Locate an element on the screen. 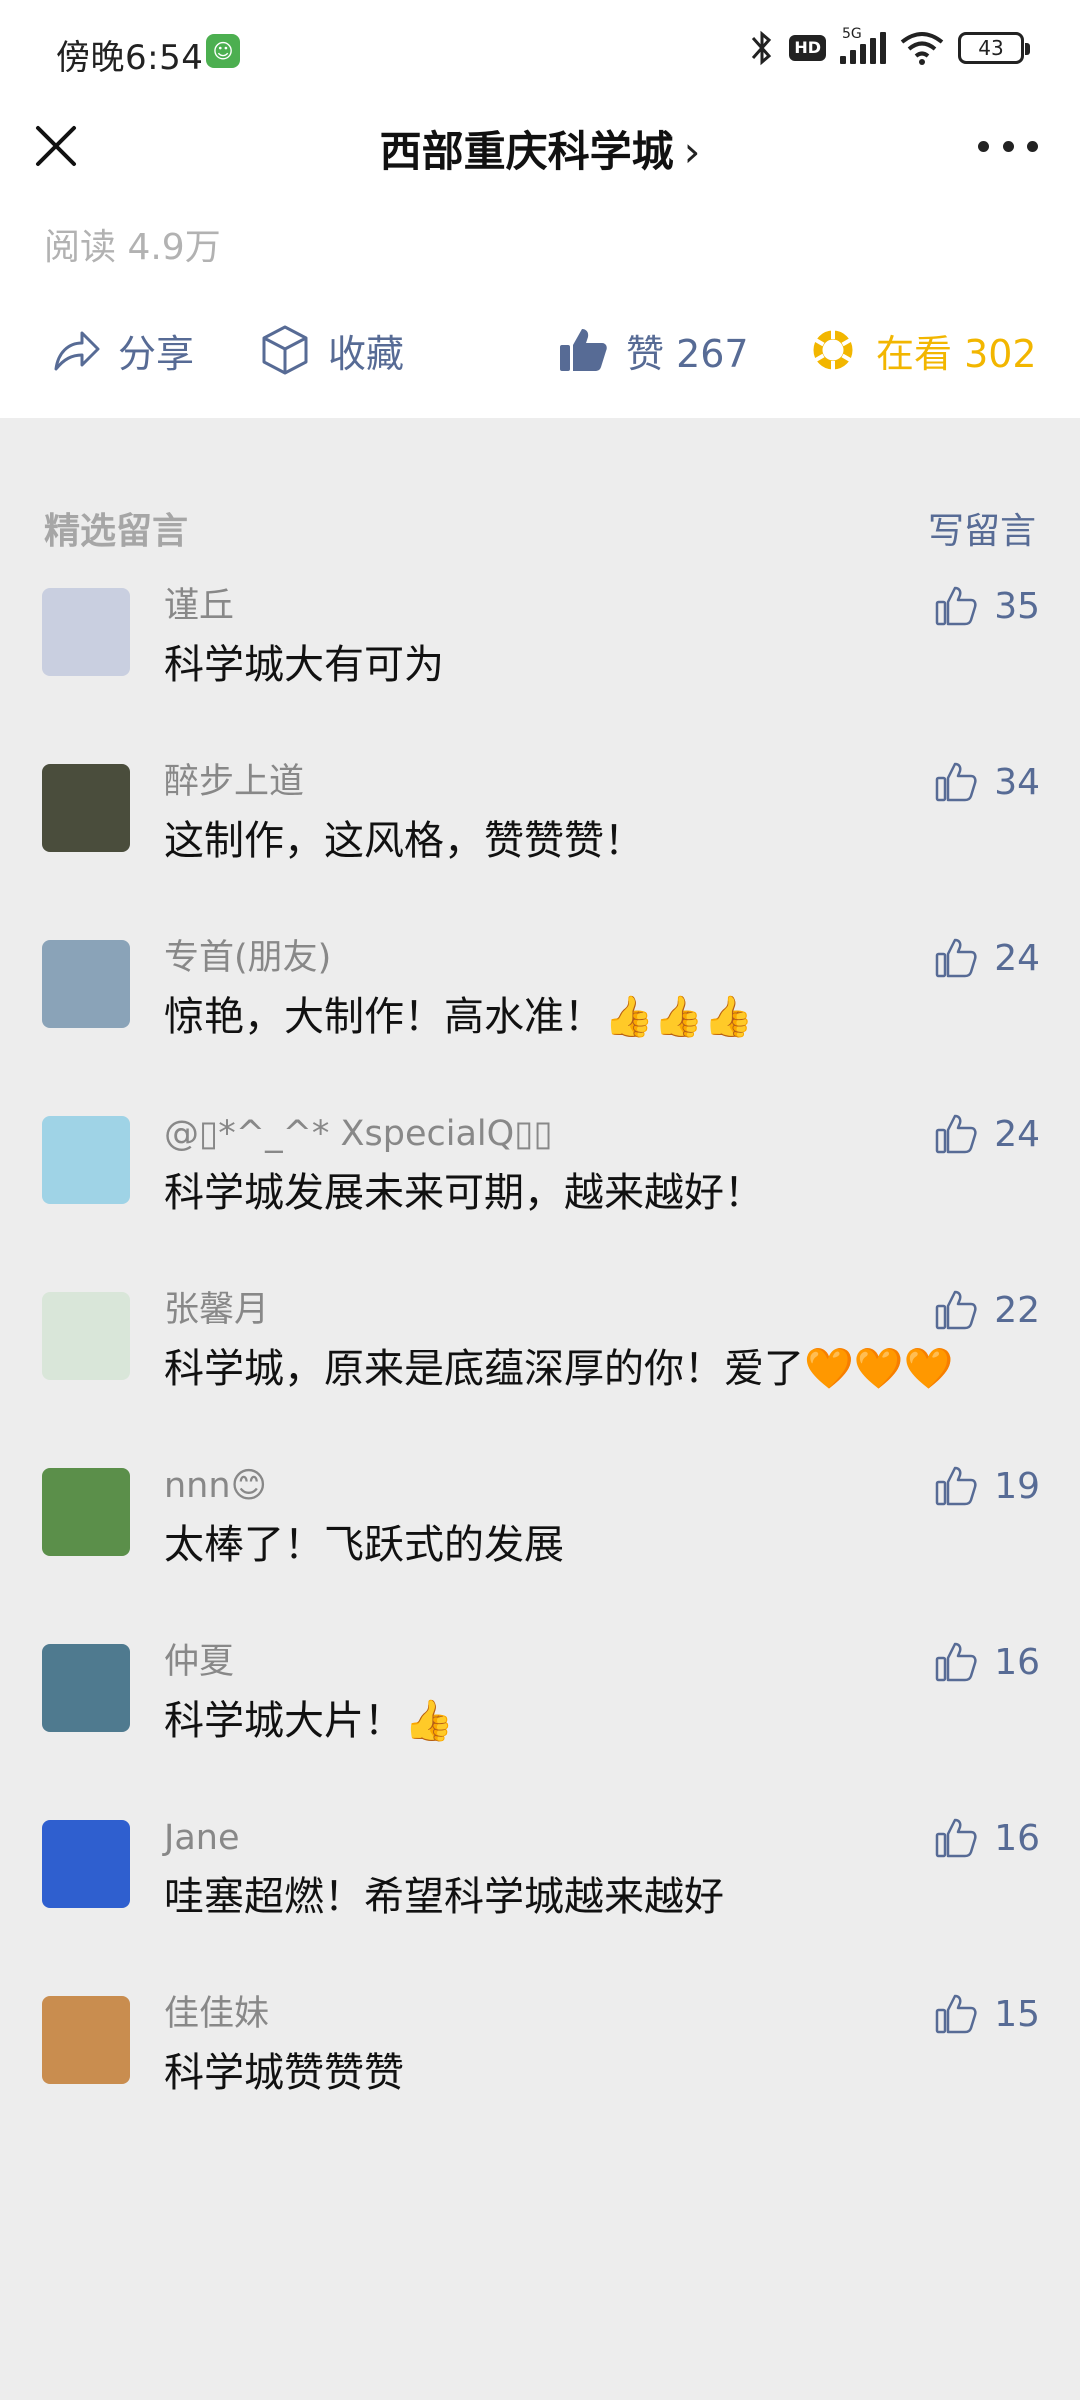  share-button: 分享 is located at coordinates (121, 350).